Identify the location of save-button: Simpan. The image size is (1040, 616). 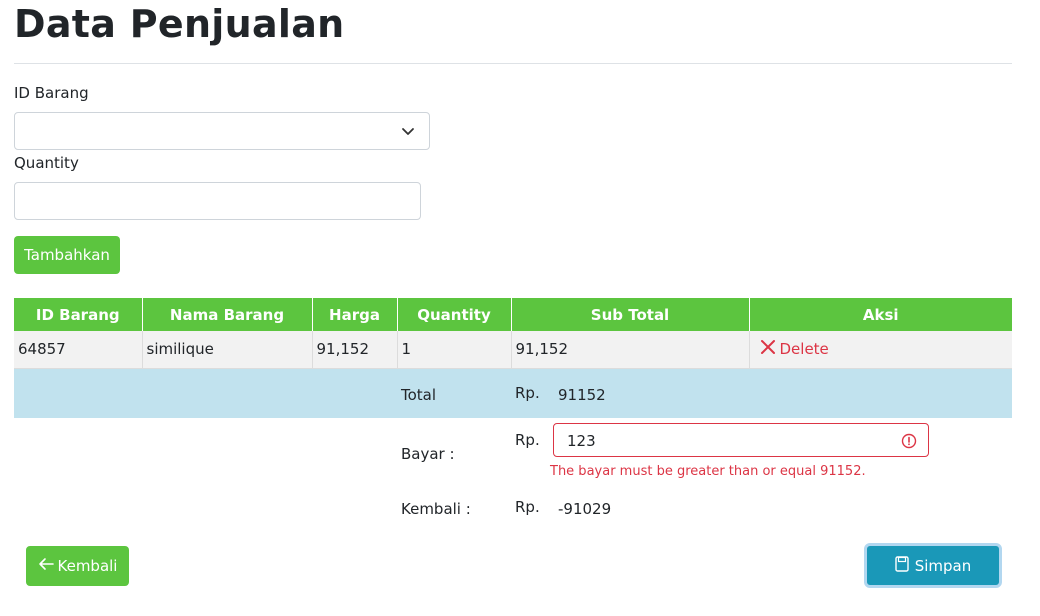
(933, 565).